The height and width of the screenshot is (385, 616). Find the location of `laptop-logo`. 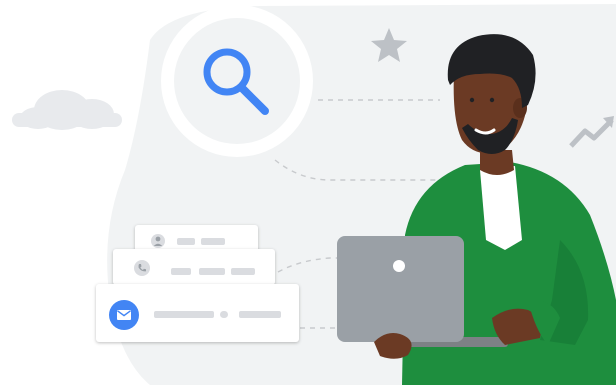

laptop-logo is located at coordinates (399, 266).